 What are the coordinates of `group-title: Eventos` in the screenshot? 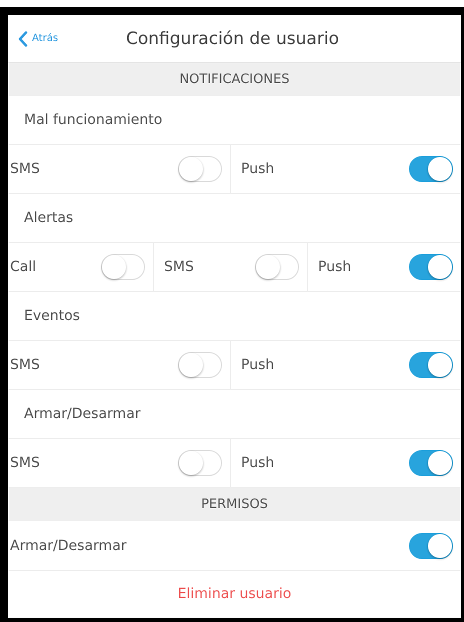 It's located at (52, 316).